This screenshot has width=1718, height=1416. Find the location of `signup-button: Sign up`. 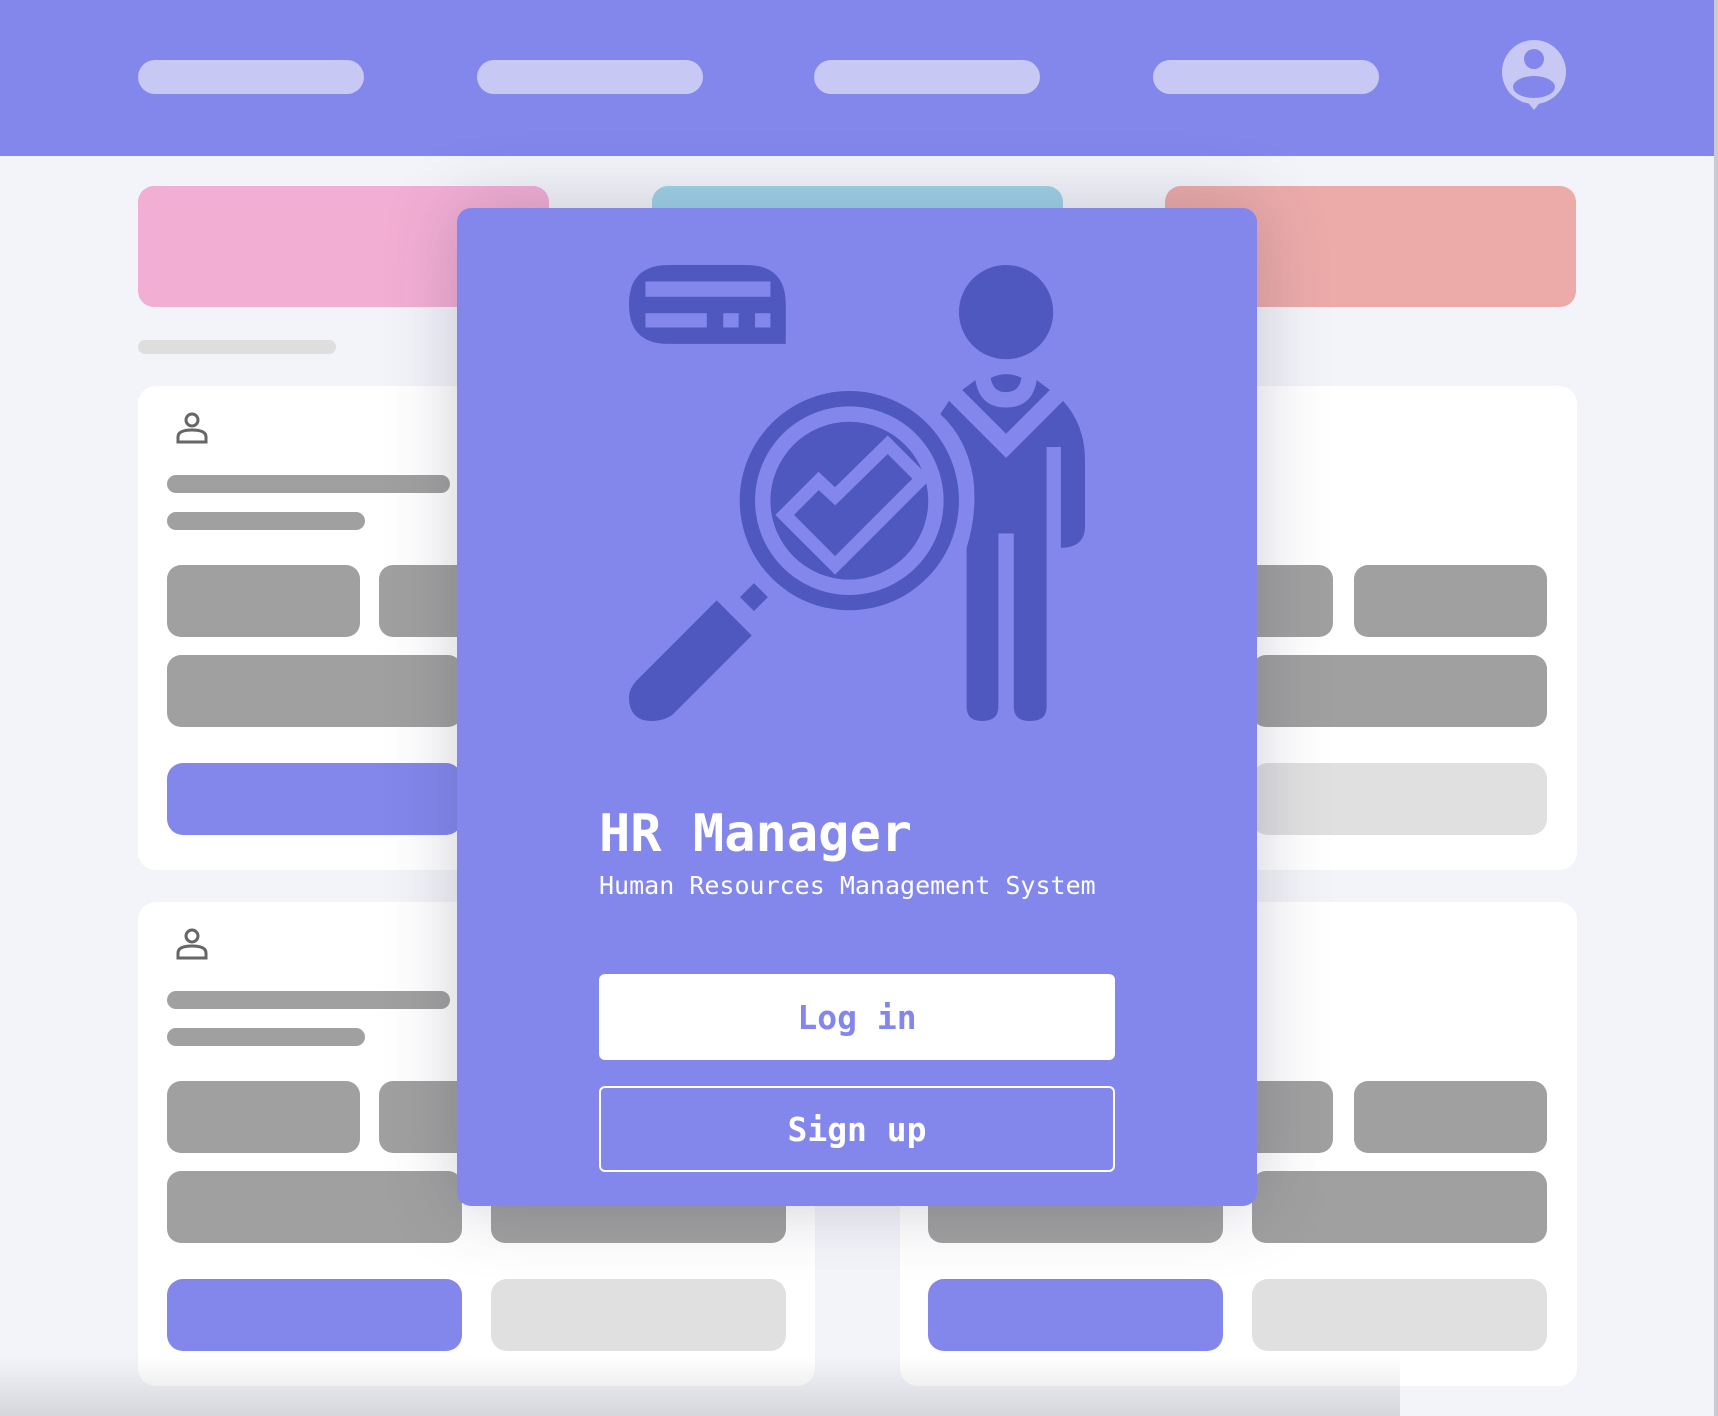

signup-button: Sign up is located at coordinates (857, 1129).